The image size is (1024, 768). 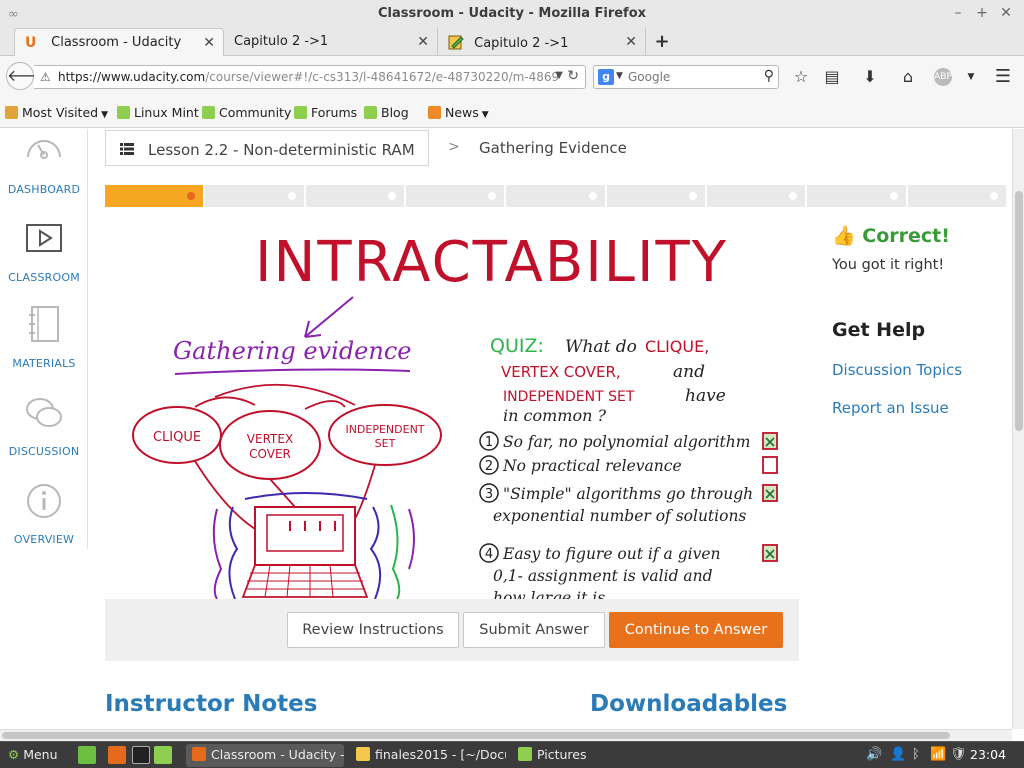 I want to click on svg-text: and, so click(x=689, y=372).